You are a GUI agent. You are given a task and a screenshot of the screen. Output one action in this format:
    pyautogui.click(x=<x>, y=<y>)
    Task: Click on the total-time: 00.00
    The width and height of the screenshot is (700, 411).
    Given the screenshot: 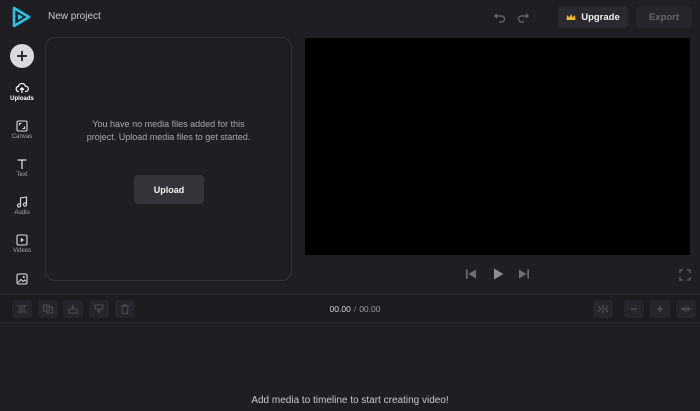 What is the action you would take?
    pyautogui.click(x=370, y=309)
    